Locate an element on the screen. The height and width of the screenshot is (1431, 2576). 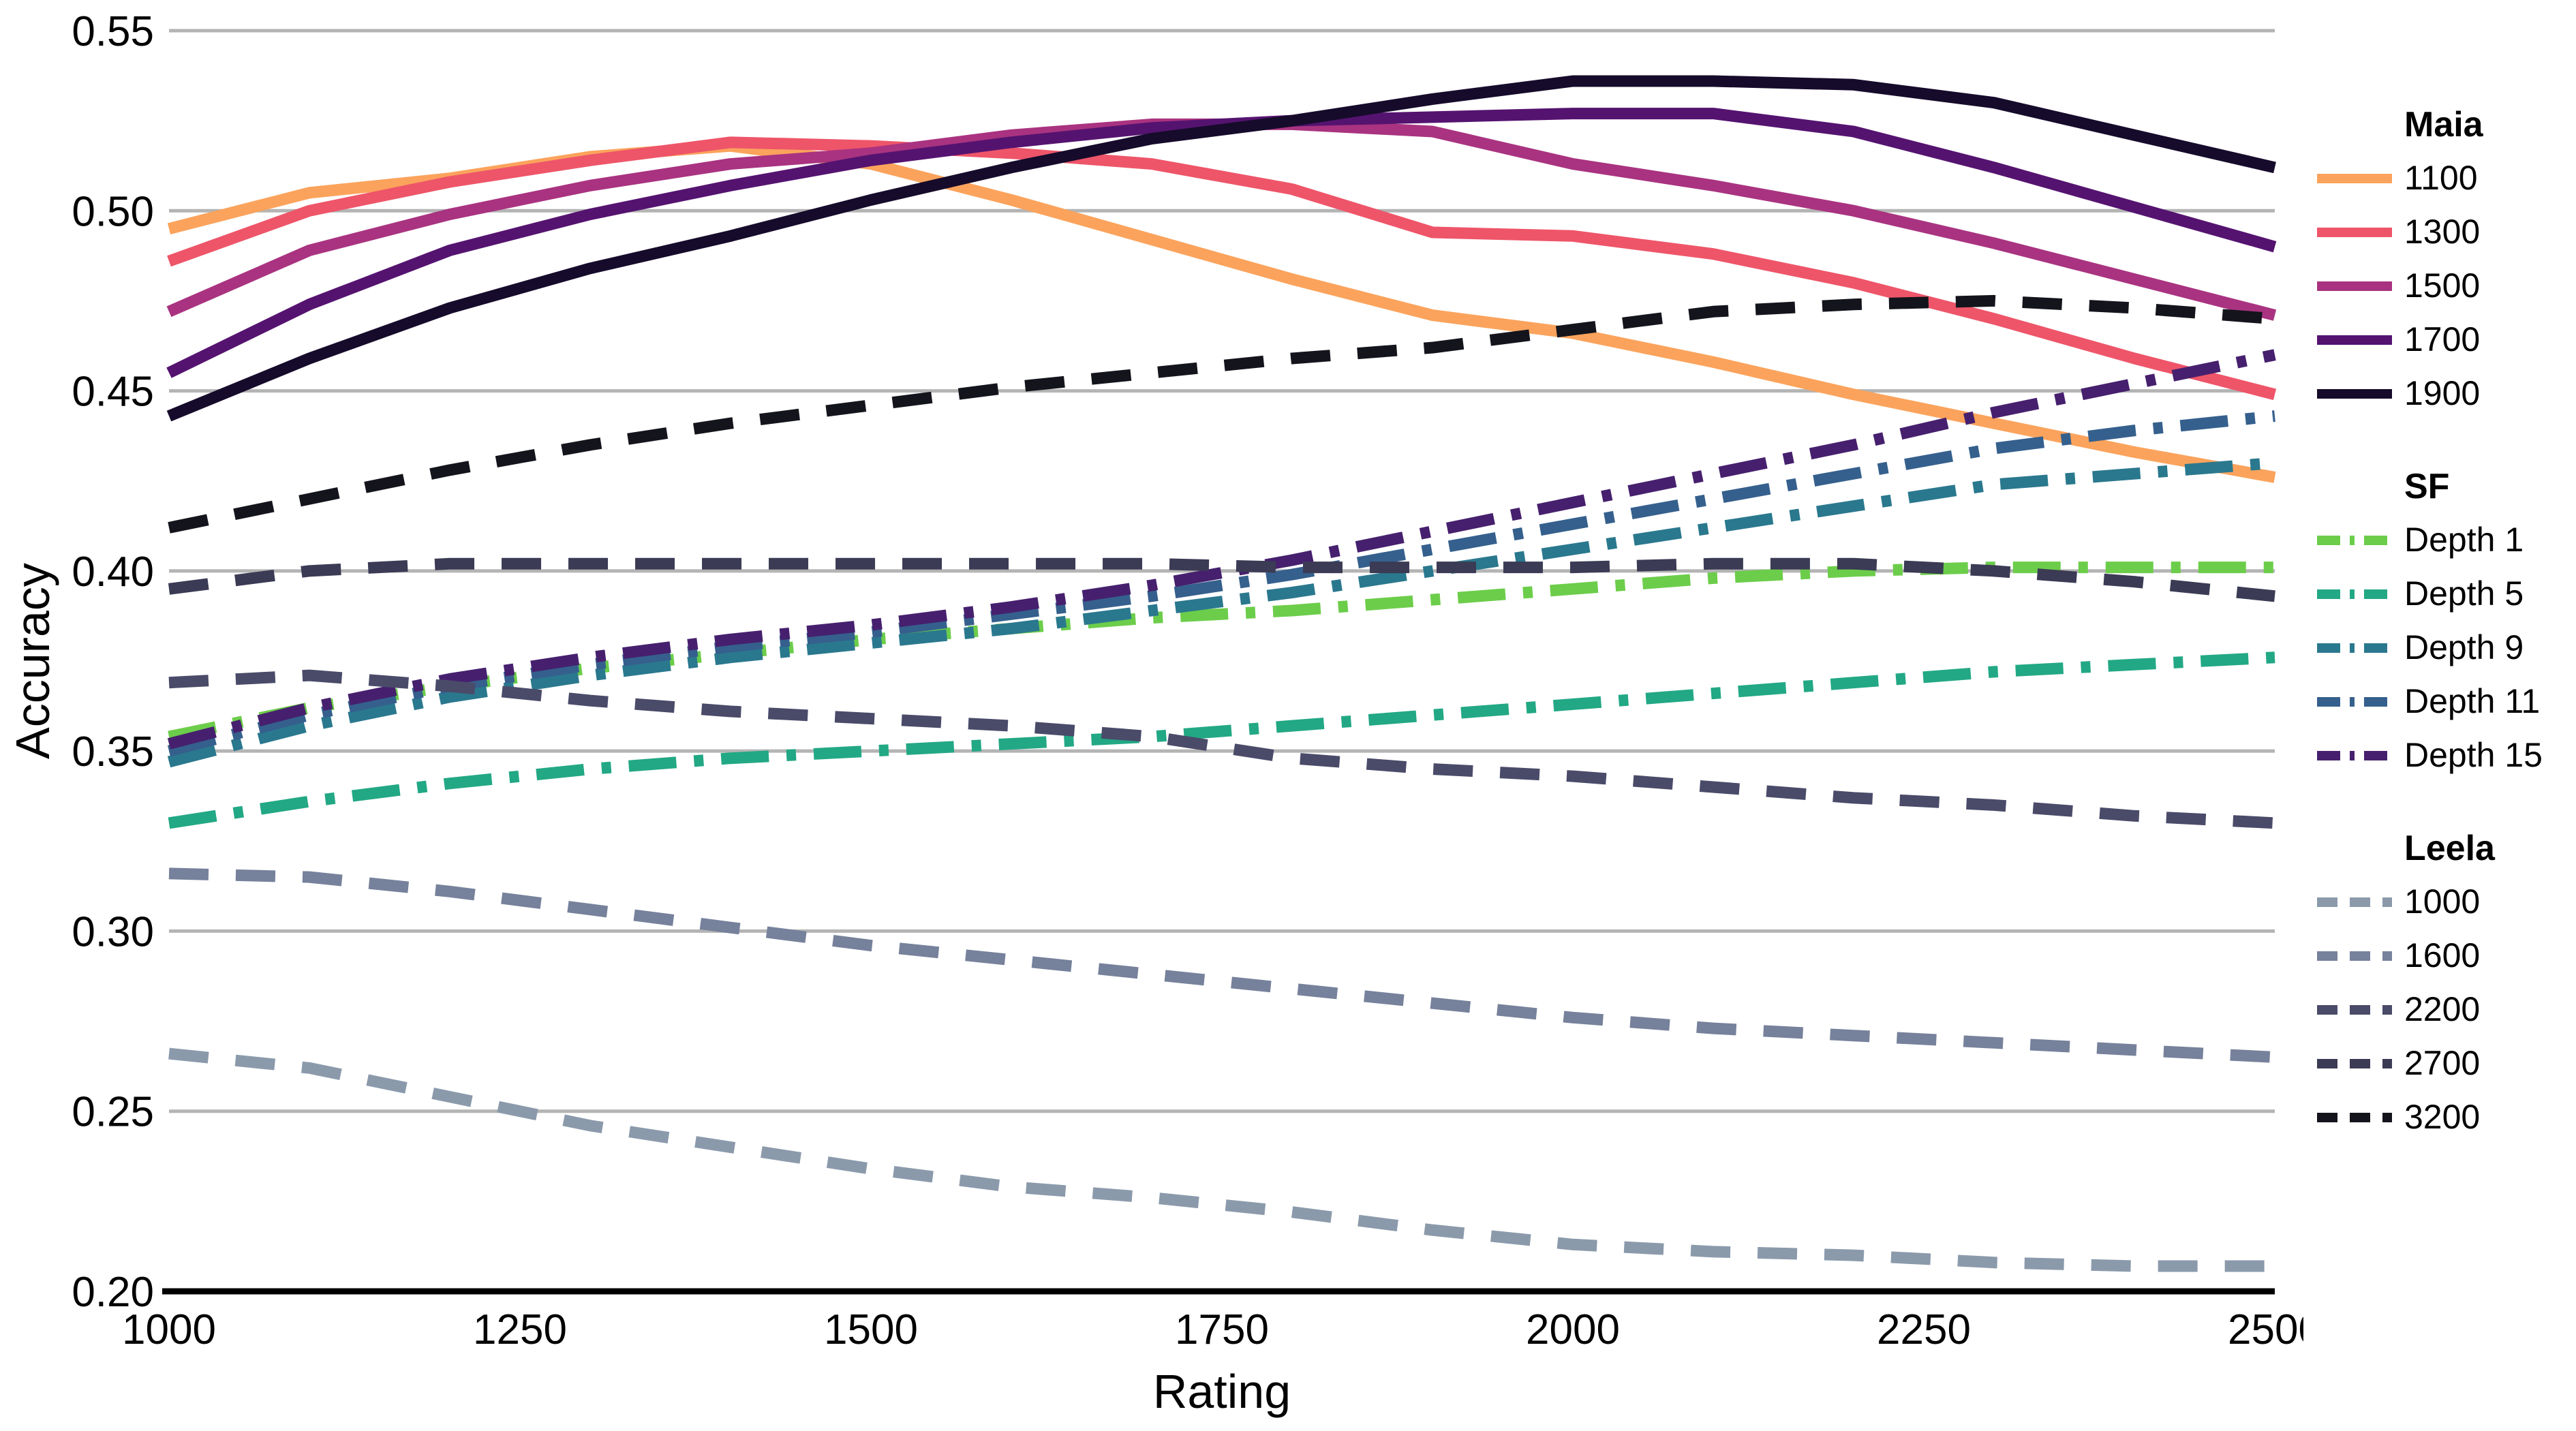
y-tick-label: 0.30 is located at coordinates (113, 931).